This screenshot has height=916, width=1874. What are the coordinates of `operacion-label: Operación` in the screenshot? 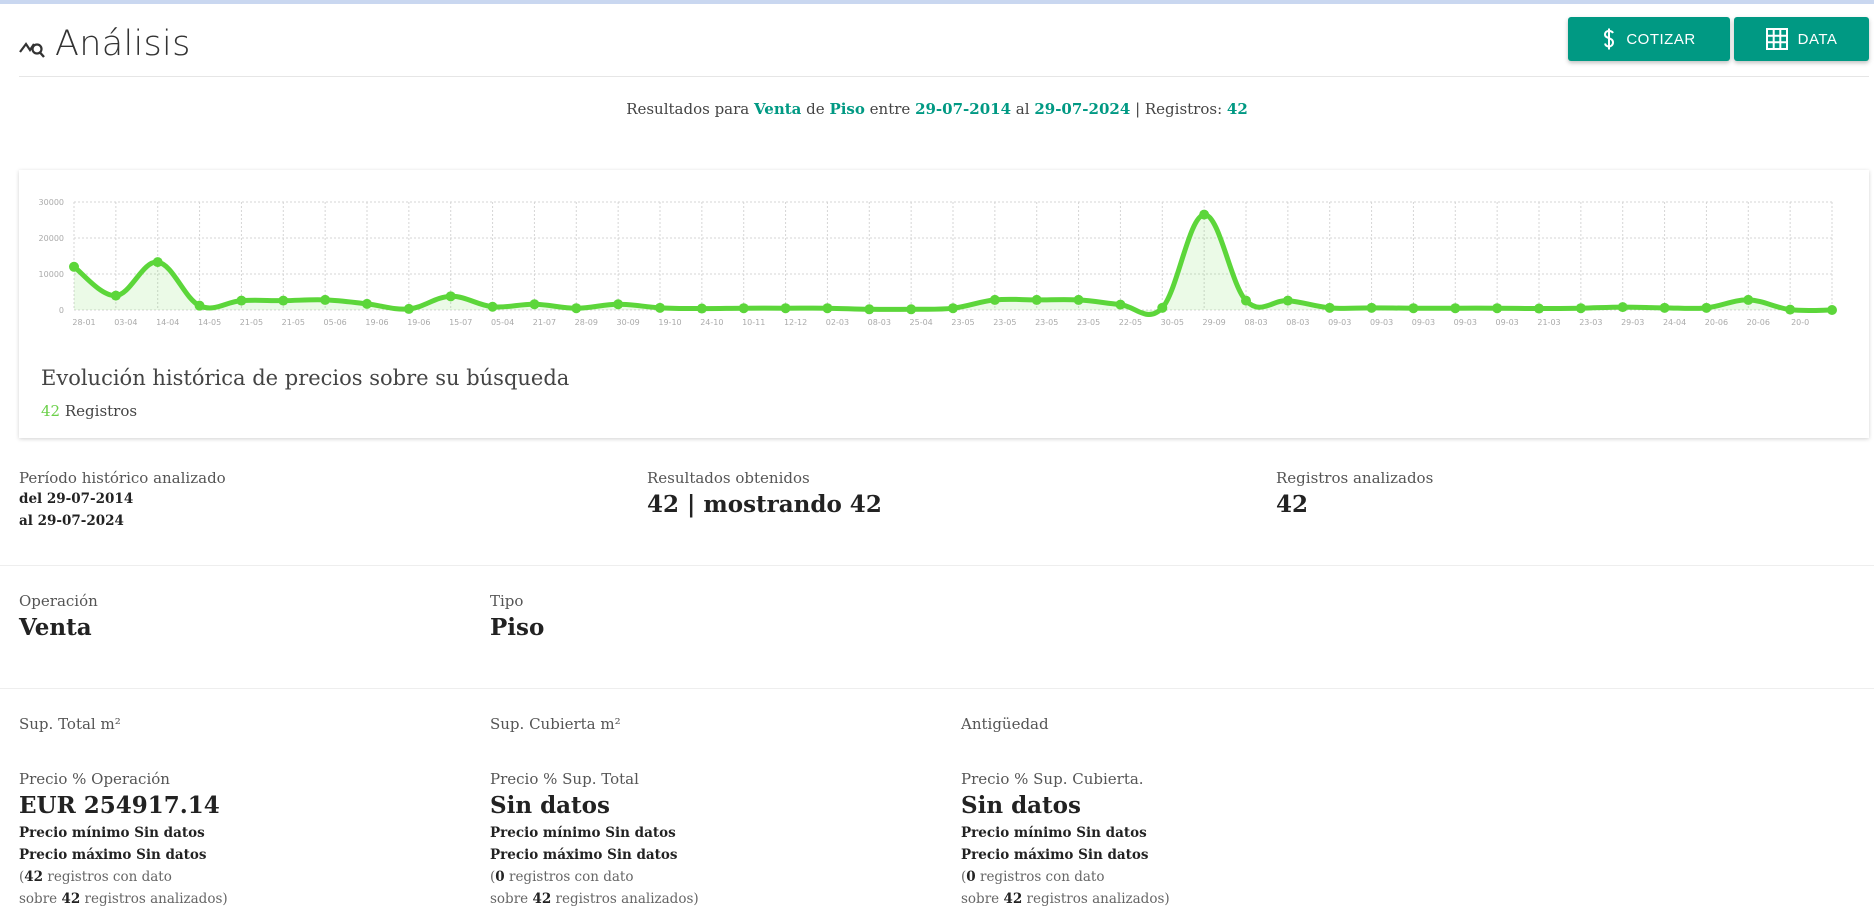 It's located at (58, 601).